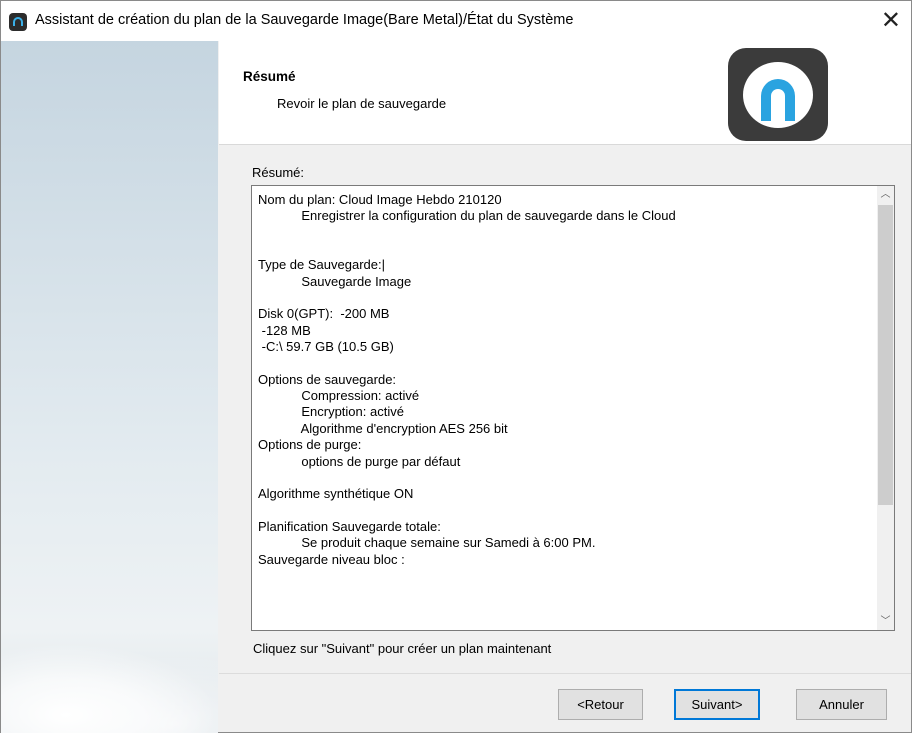 The width and height of the screenshot is (912, 733). What do you see at coordinates (885, 621) in the screenshot?
I see `scroll-down-icon: ﹀` at bounding box center [885, 621].